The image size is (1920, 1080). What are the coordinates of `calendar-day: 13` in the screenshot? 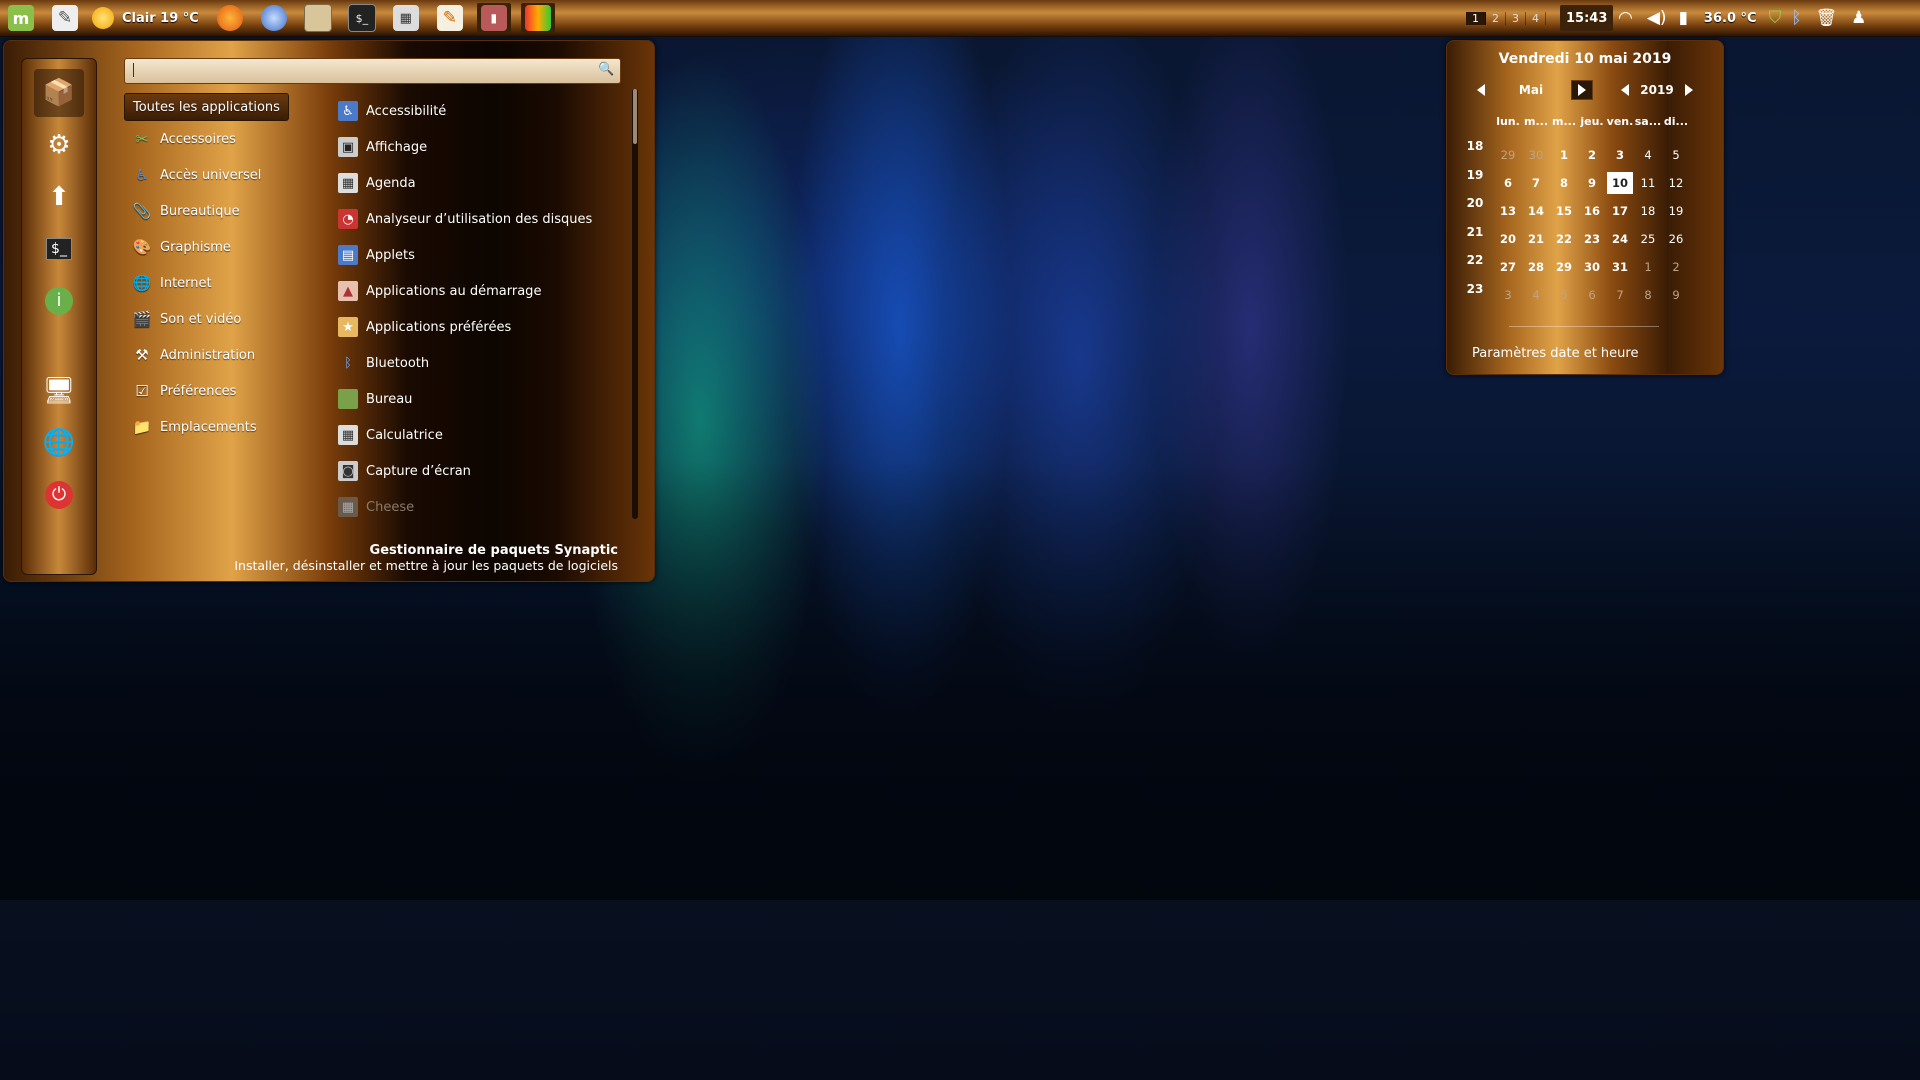 It's located at (1508, 211).